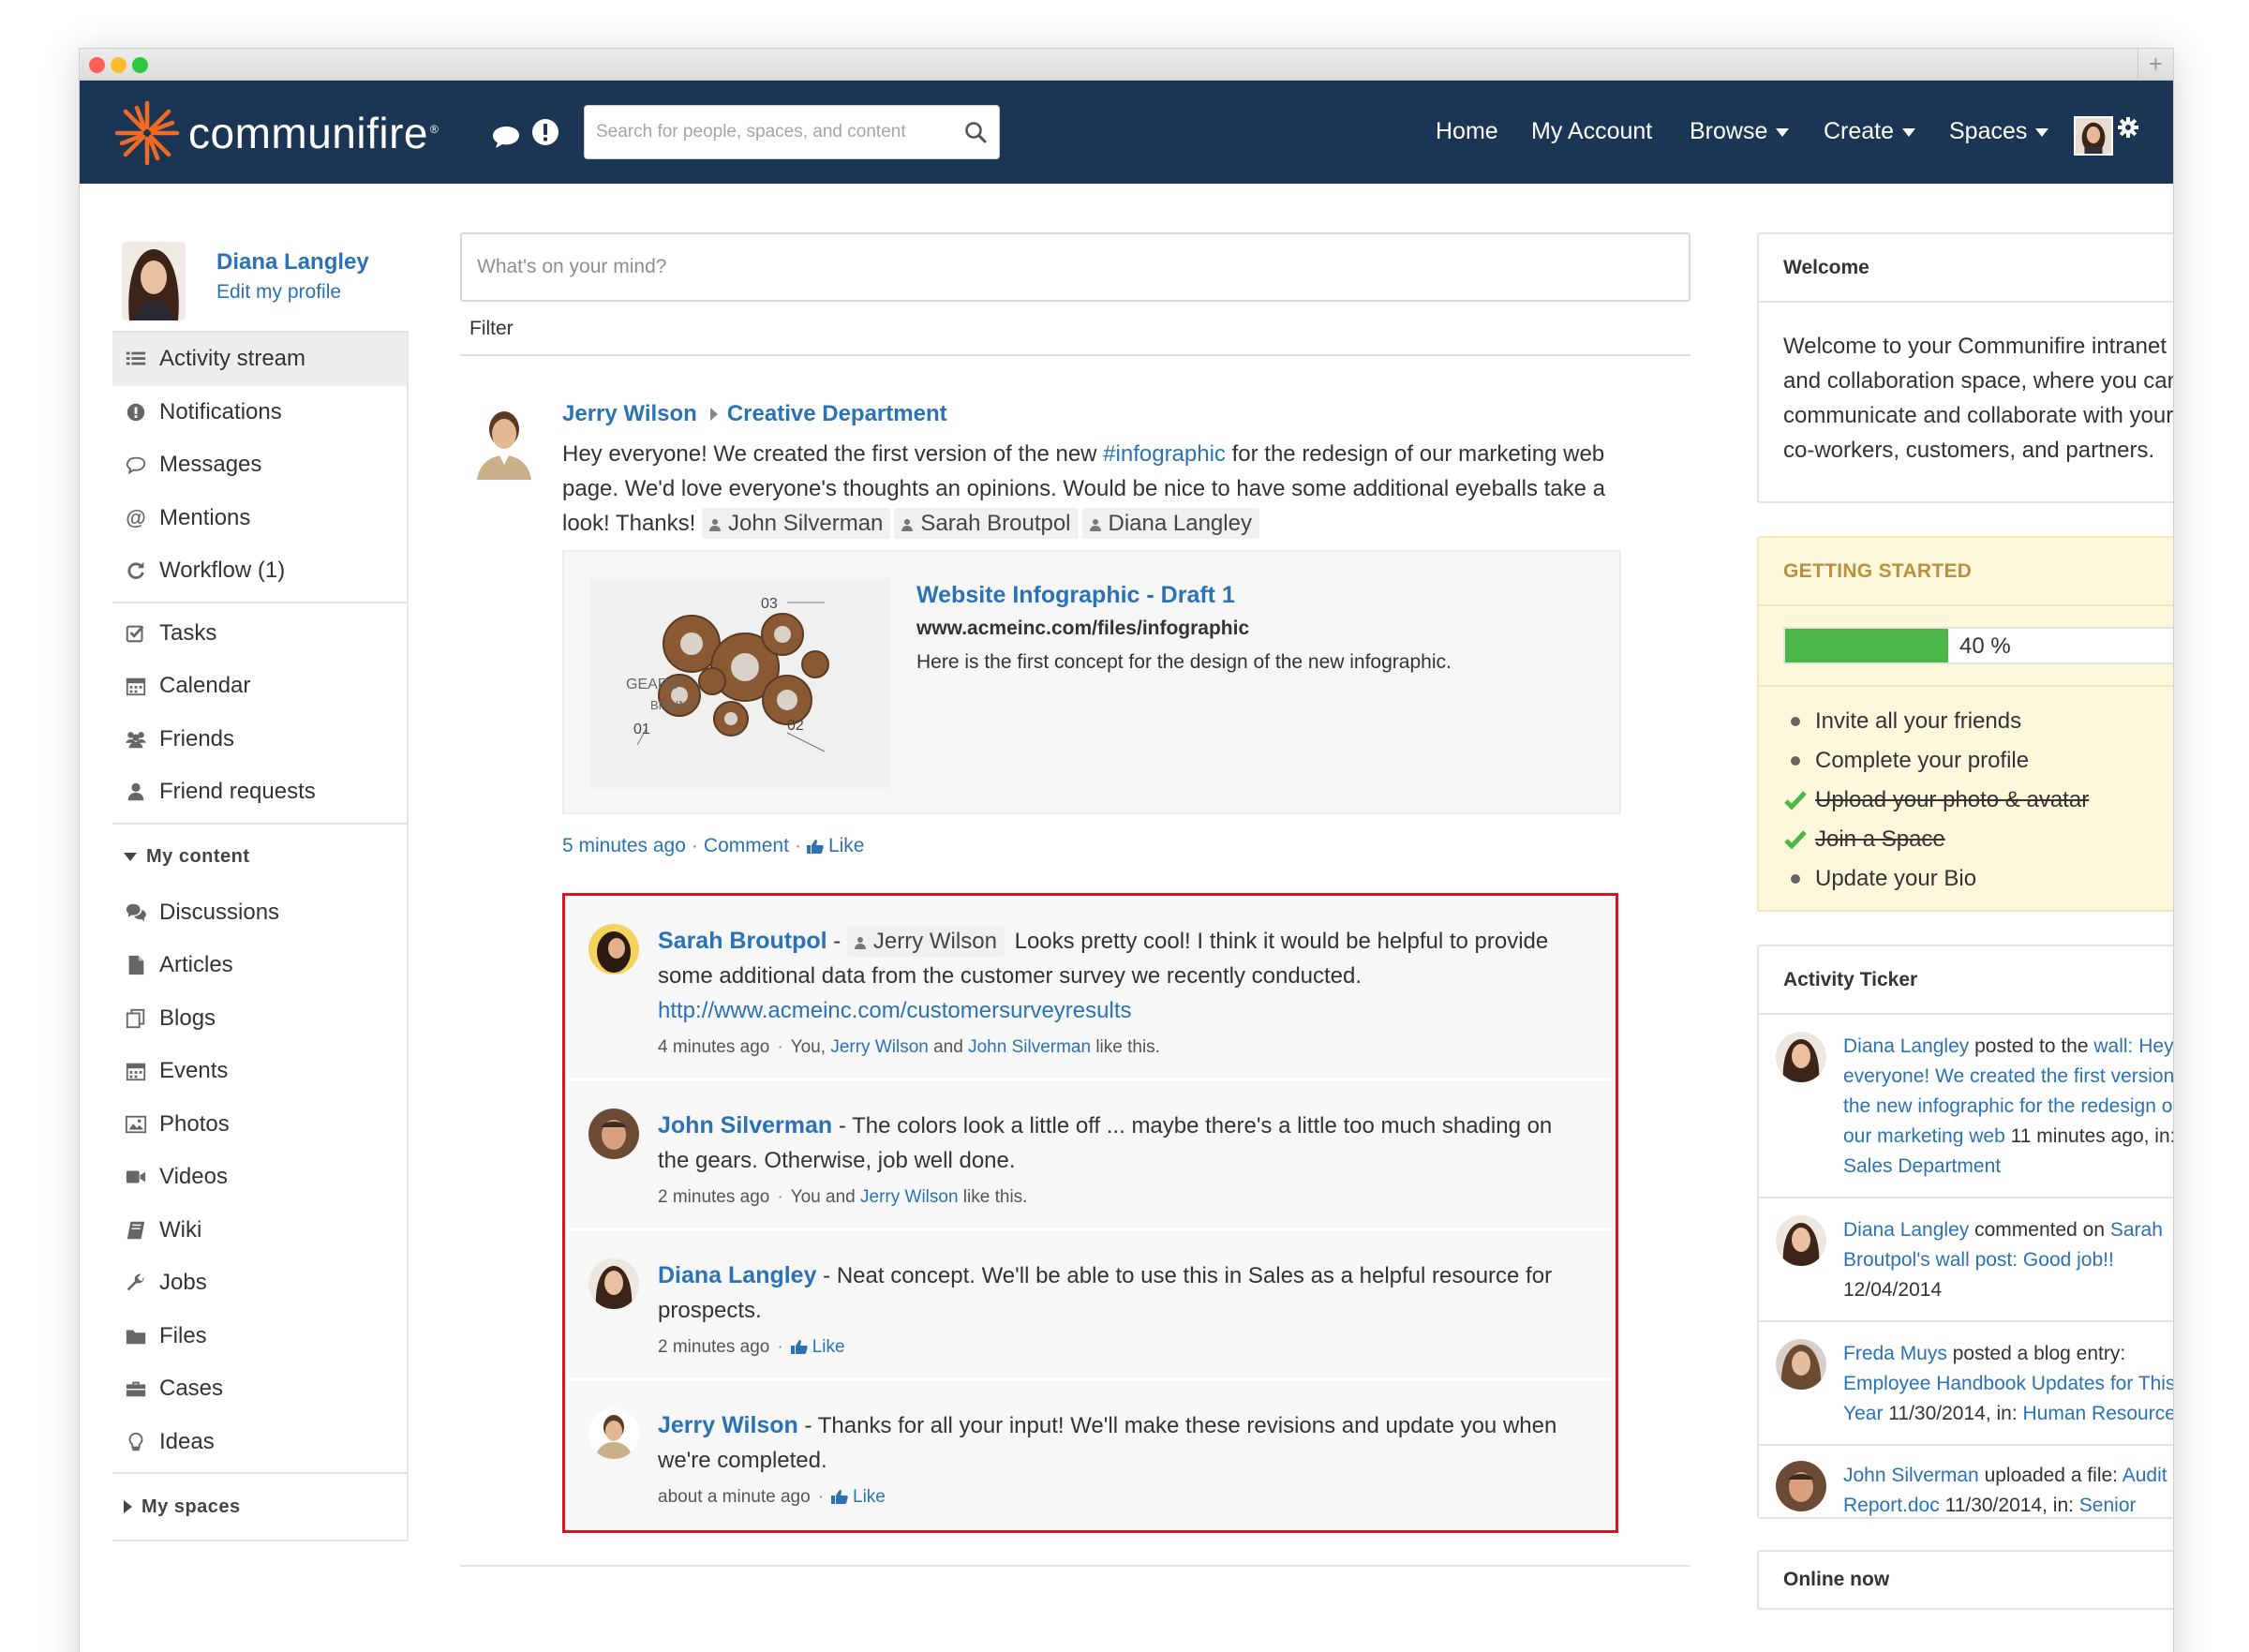  I want to click on sidebar-item-friends: Friends, so click(259, 739).